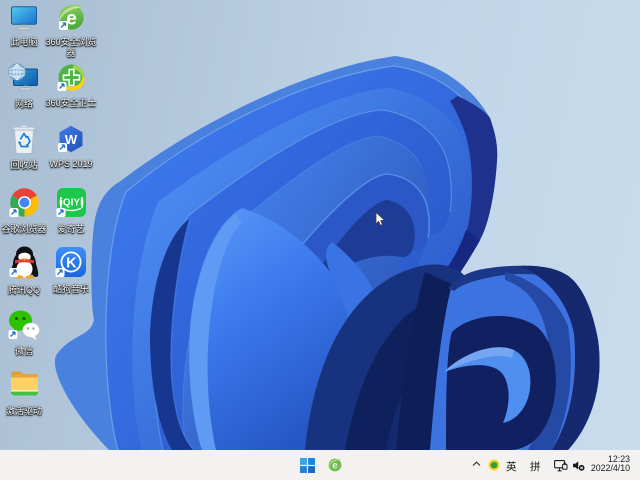 The height and width of the screenshot is (480, 640). What do you see at coordinates (71, 203) in the screenshot?
I see `svg-text: iQIYI` at bounding box center [71, 203].